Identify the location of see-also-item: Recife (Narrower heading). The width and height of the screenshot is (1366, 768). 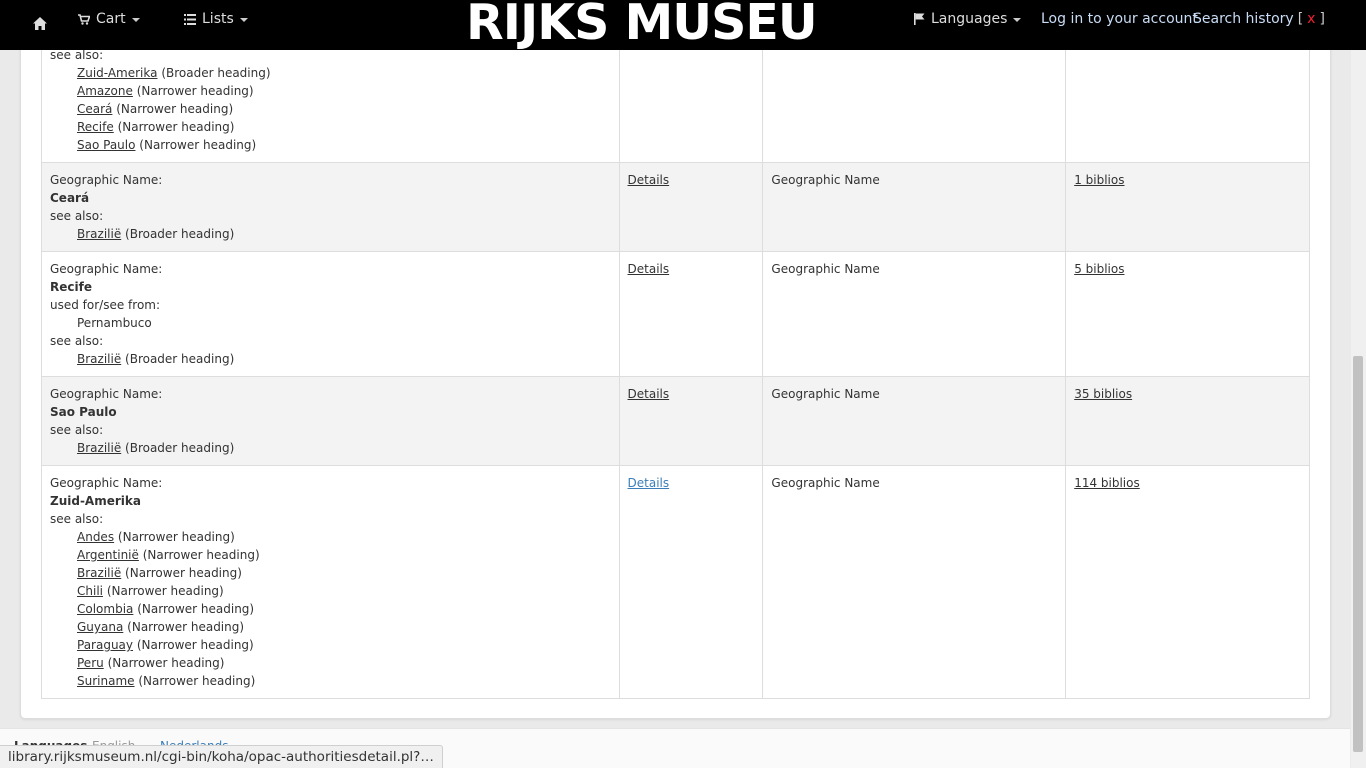
(330, 127).